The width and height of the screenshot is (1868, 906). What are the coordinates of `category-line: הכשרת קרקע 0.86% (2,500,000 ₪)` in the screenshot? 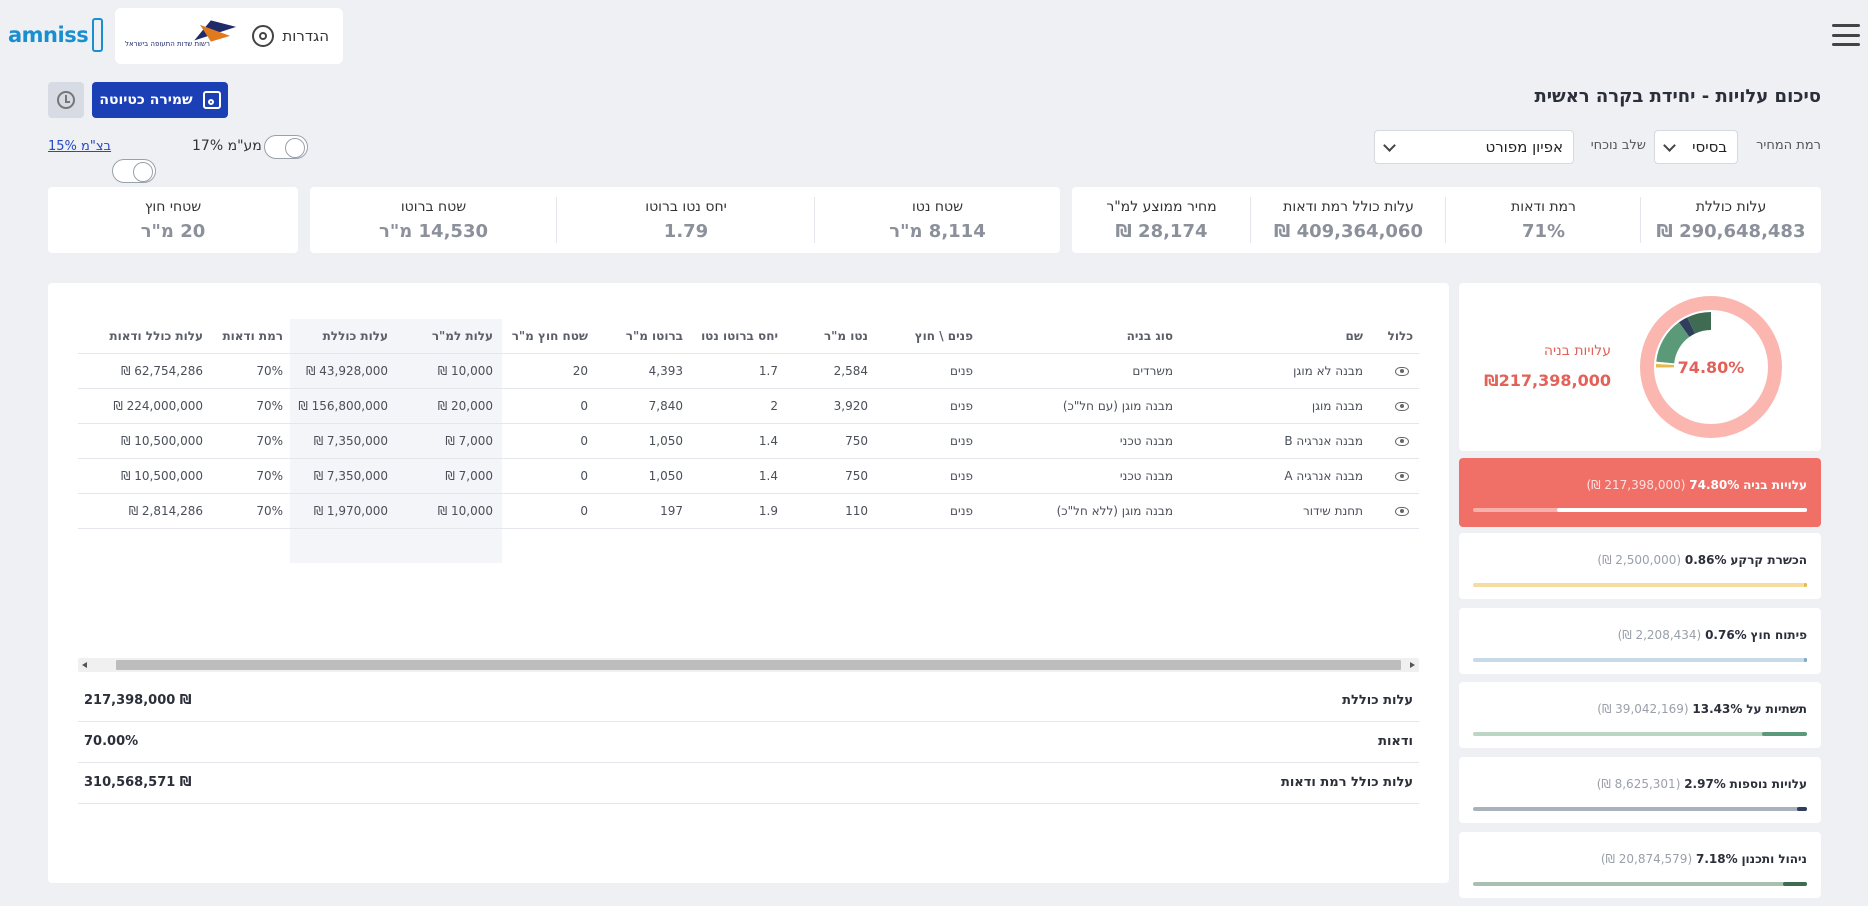 It's located at (1702, 560).